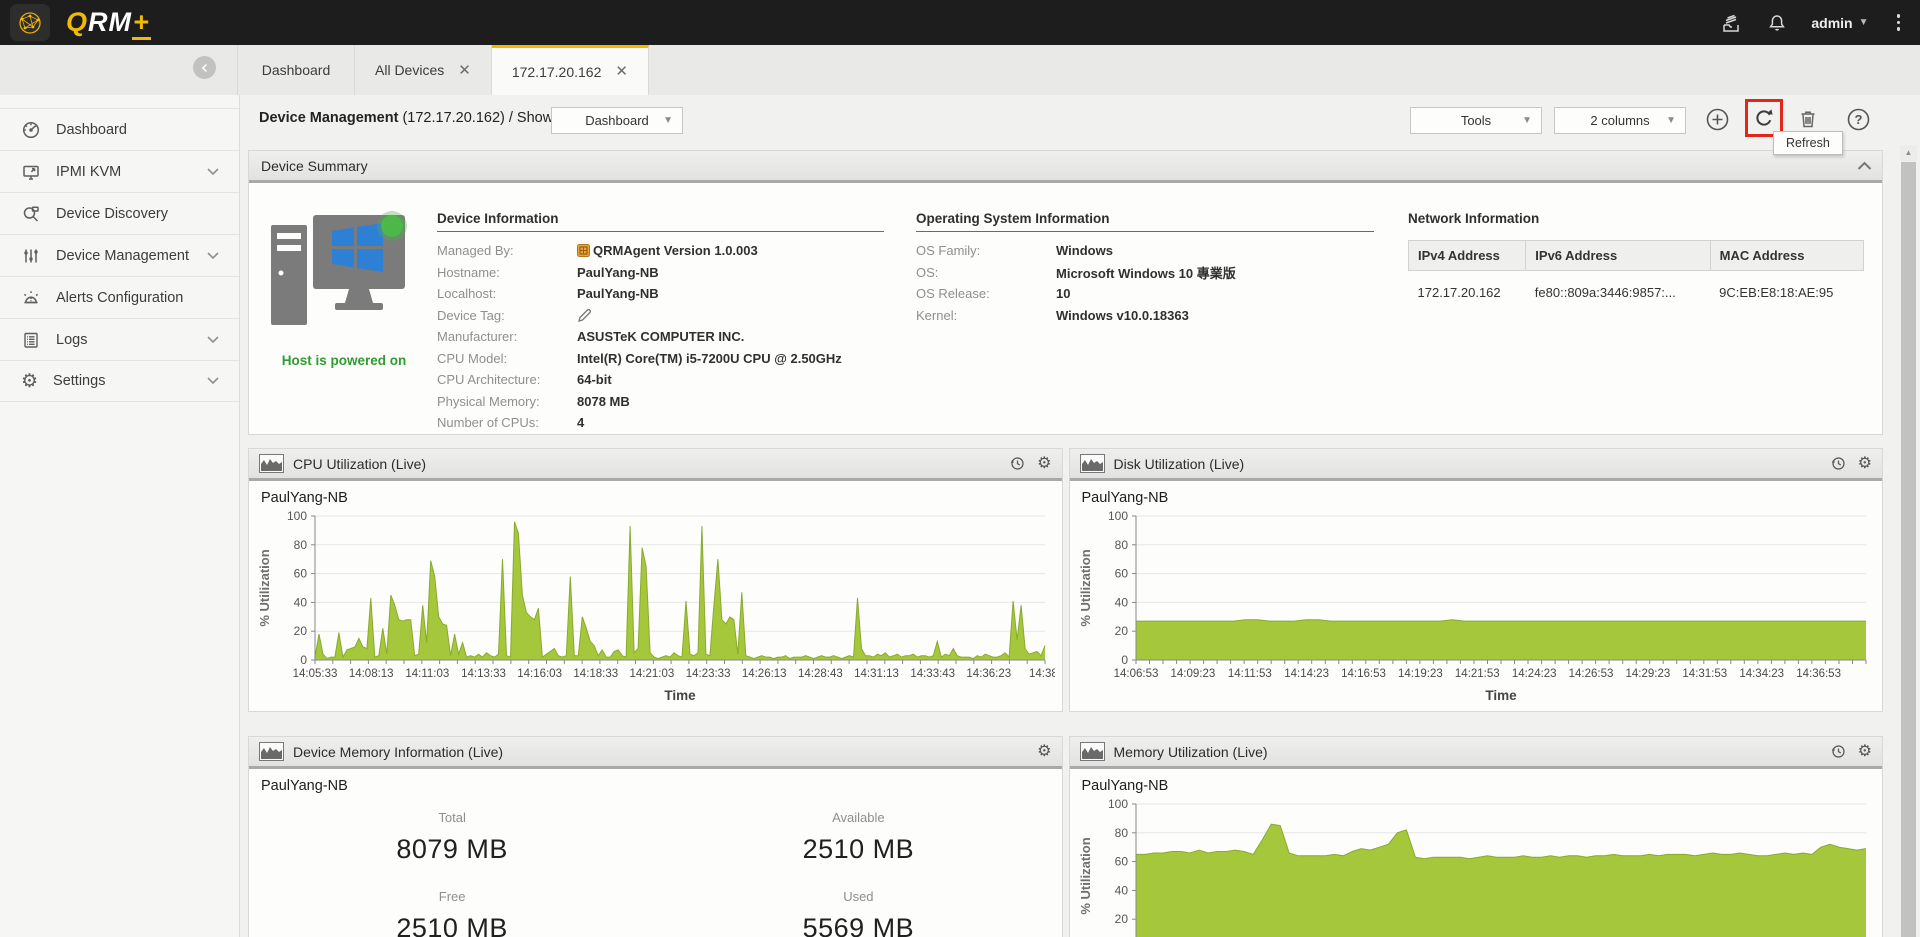 This screenshot has width=1920, height=937. Describe the element at coordinates (360, 463) in the screenshot. I see `panel-title: CPU Utilization (Live)` at that location.